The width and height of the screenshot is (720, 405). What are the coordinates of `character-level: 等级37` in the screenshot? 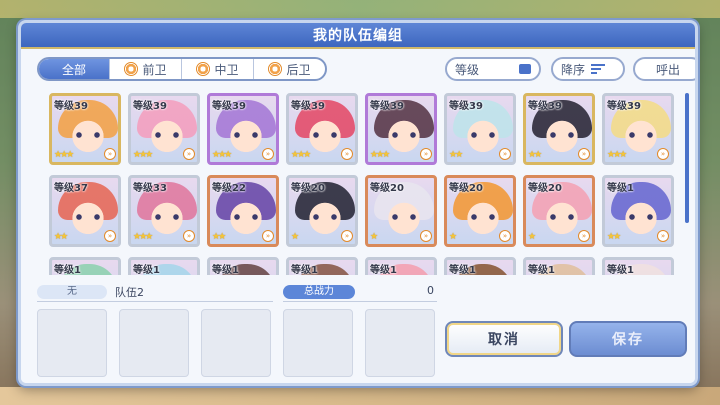 It's located at (71, 188).